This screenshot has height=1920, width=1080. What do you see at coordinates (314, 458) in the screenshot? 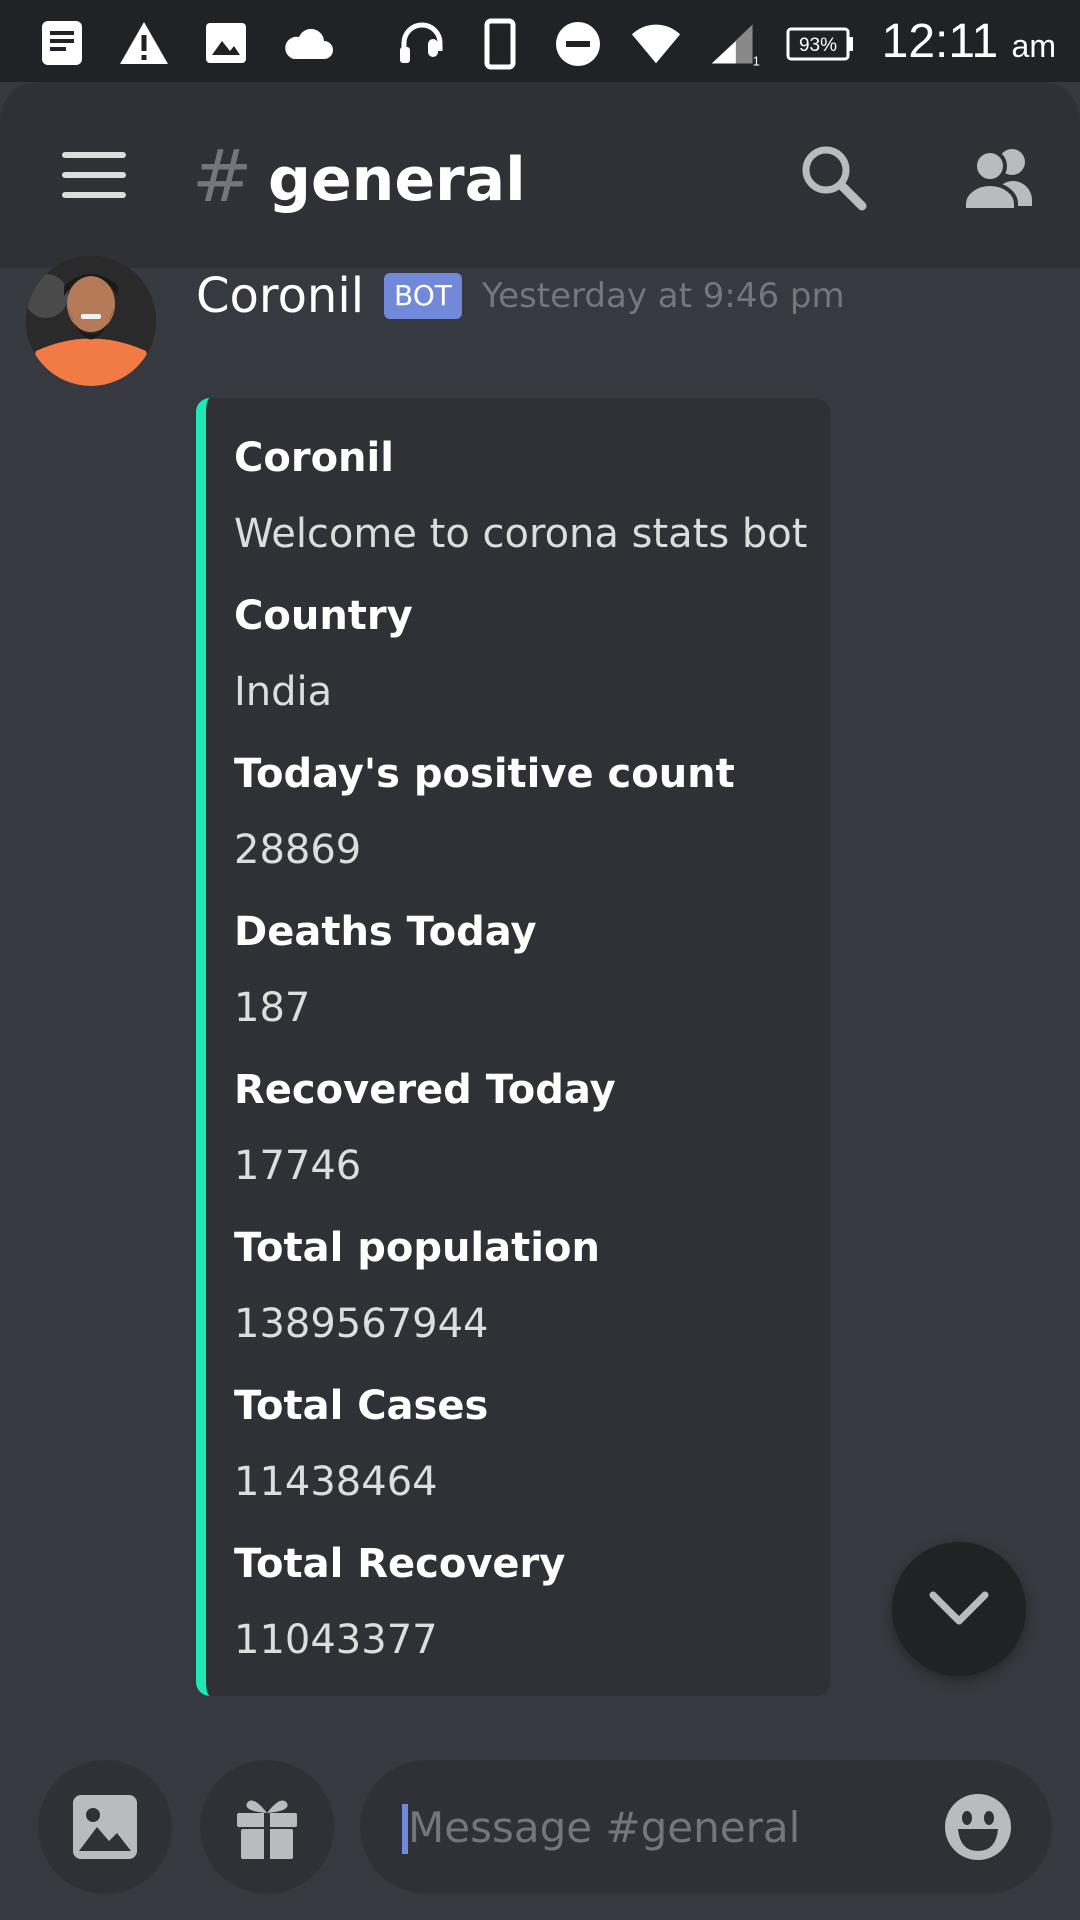
I see `embed-field-name: Coronil` at bounding box center [314, 458].